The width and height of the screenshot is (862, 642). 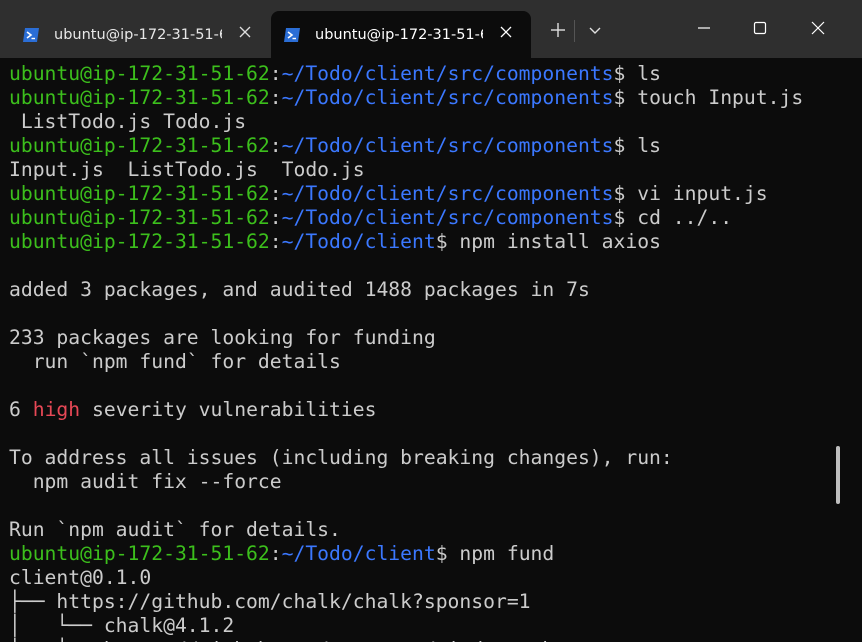 I want to click on output-text: severity vulnerabilities, so click(x=228, y=409).